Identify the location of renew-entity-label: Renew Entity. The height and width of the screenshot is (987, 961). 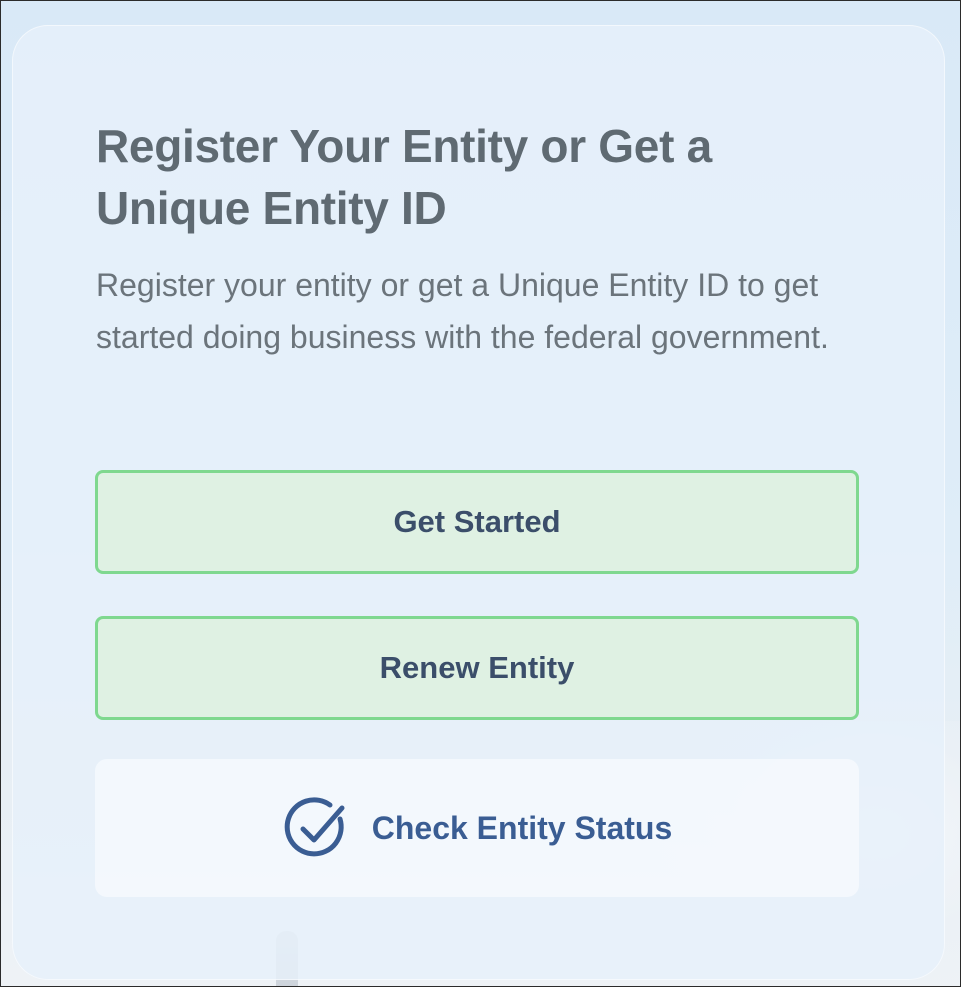
(477, 667).